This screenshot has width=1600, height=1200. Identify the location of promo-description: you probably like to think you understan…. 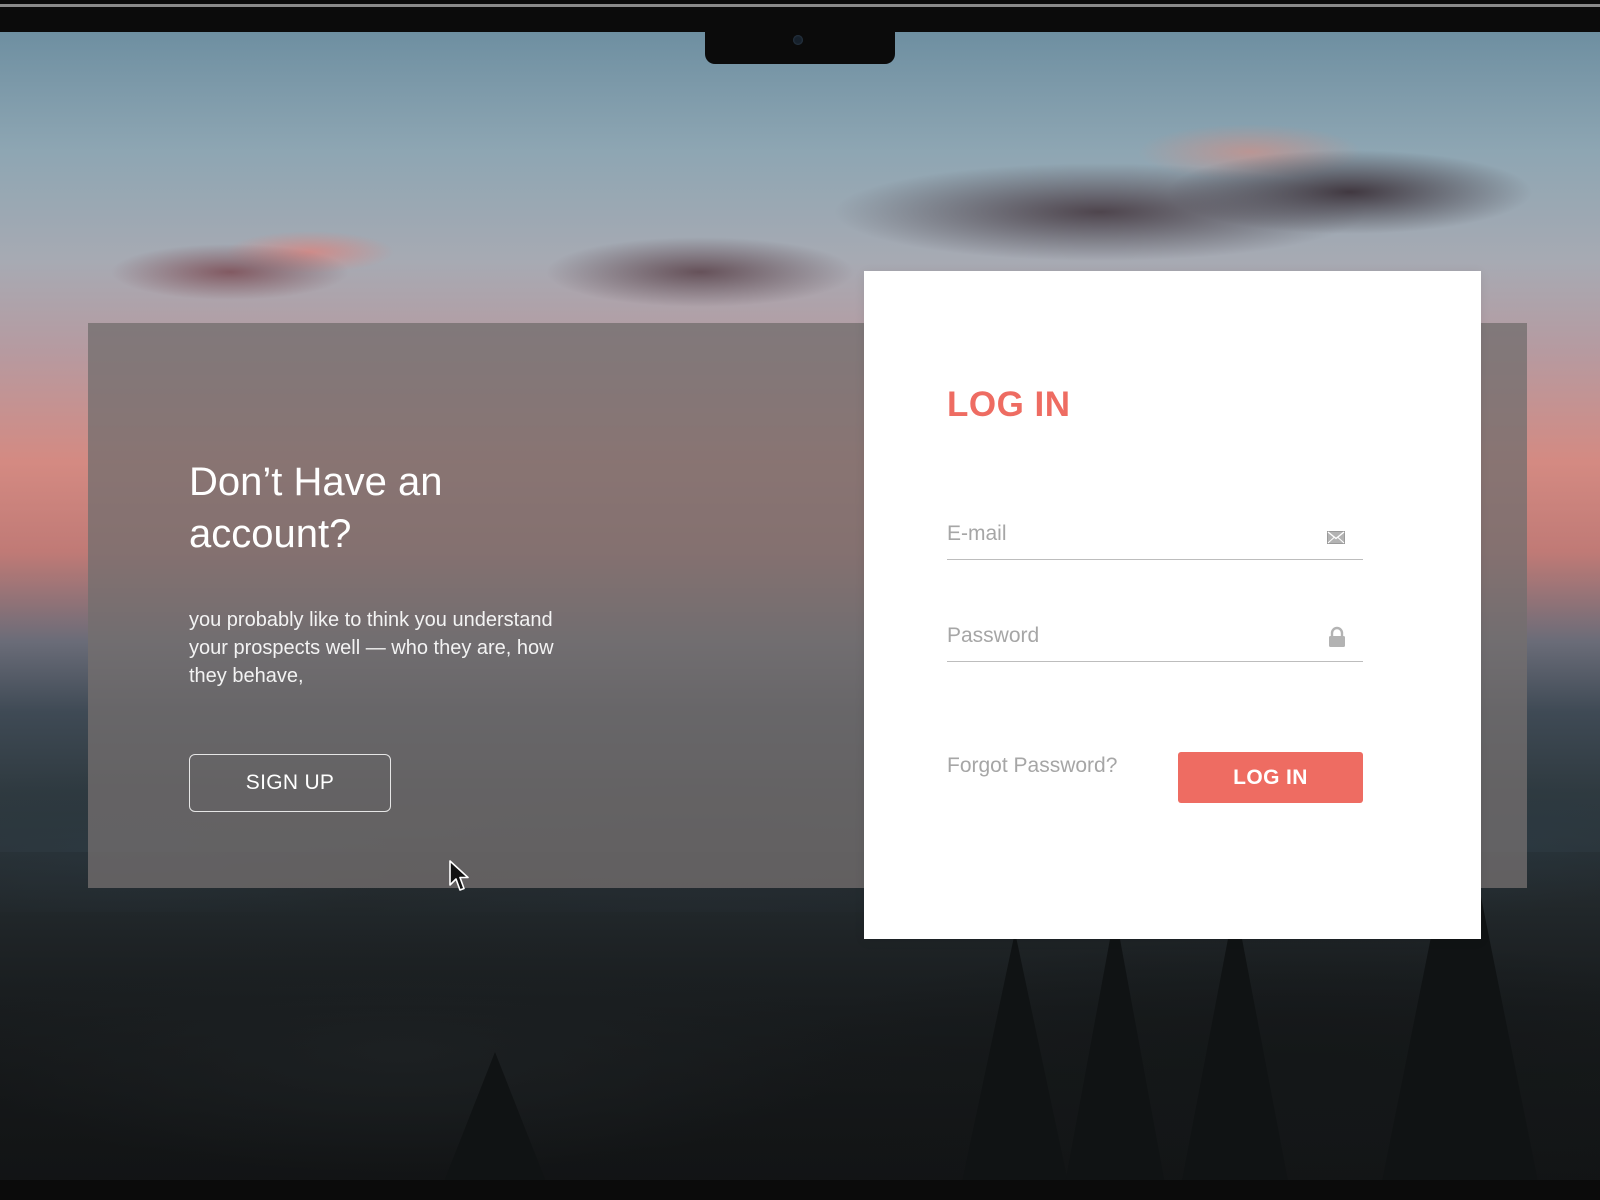
(371, 648).